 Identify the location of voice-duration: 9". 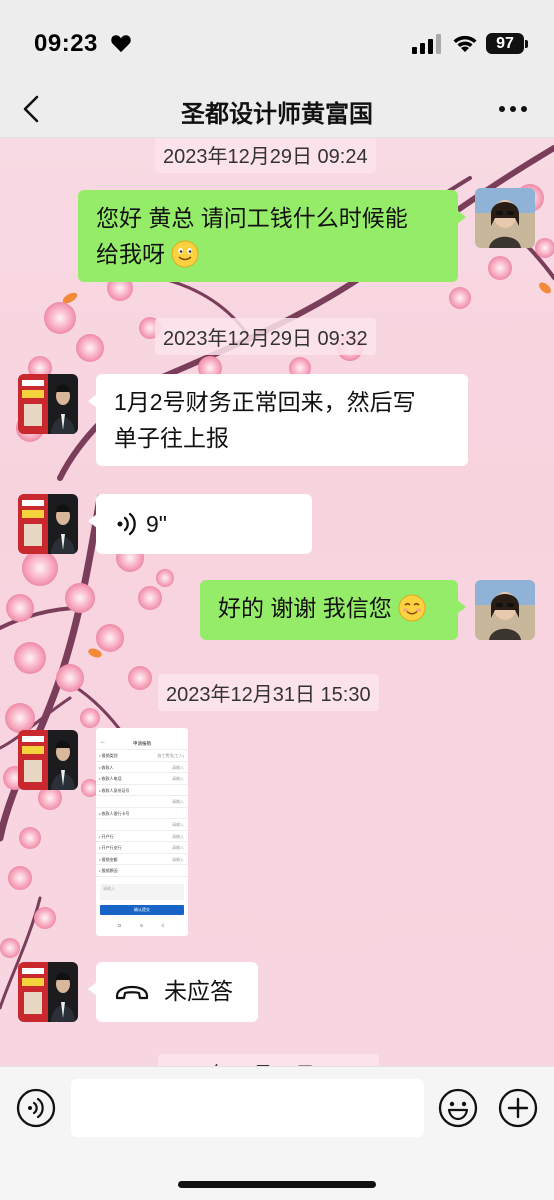
(156, 524).